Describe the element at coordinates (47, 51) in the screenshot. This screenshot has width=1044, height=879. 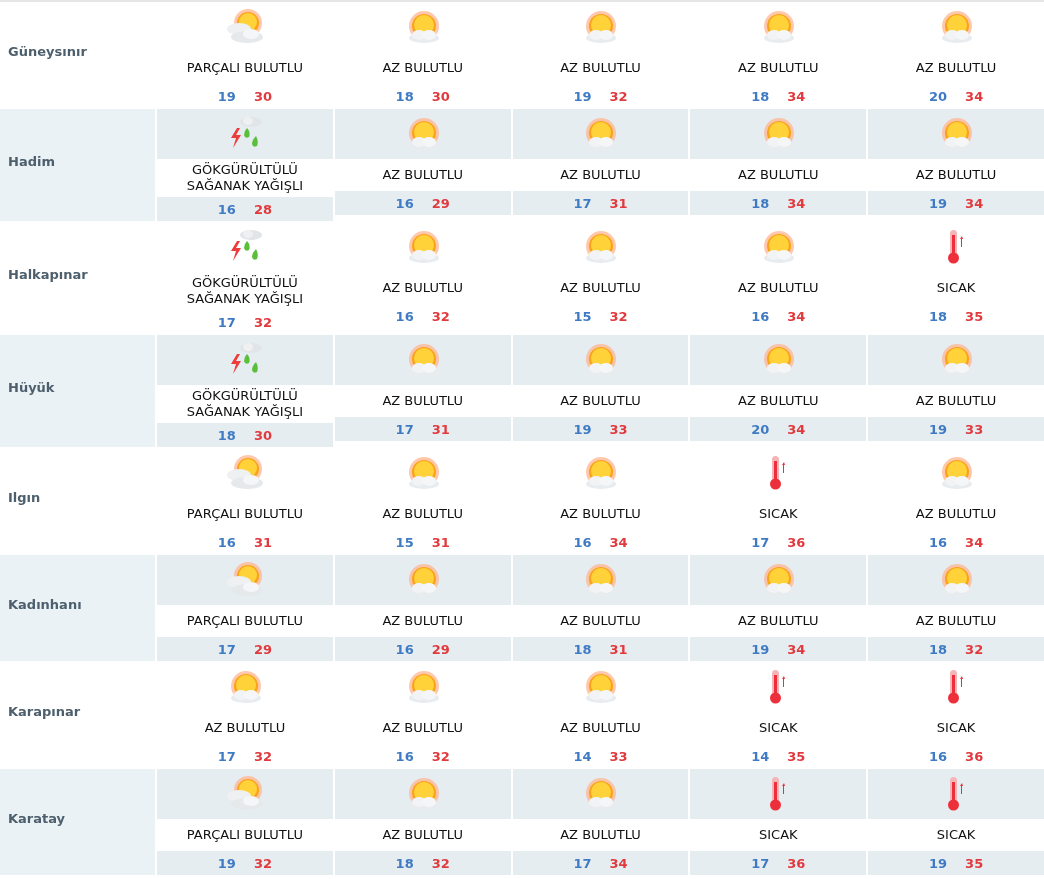
I see `location-name: Güneysınır` at that location.